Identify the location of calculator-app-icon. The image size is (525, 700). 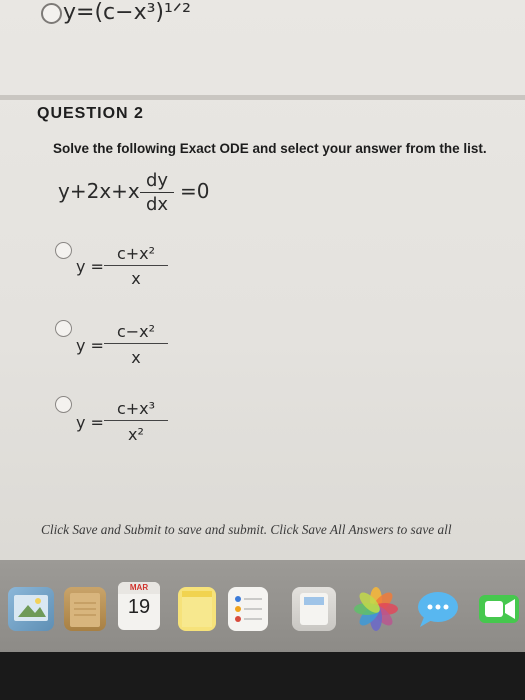
(314, 609).